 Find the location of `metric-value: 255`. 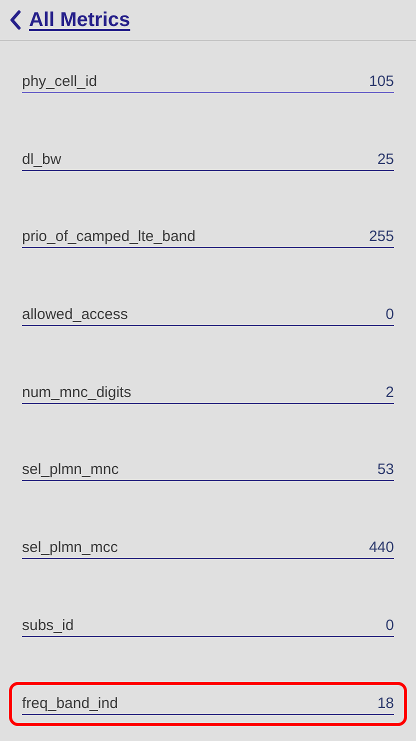

metric-value: 255 is located at coordinates (381, 237).